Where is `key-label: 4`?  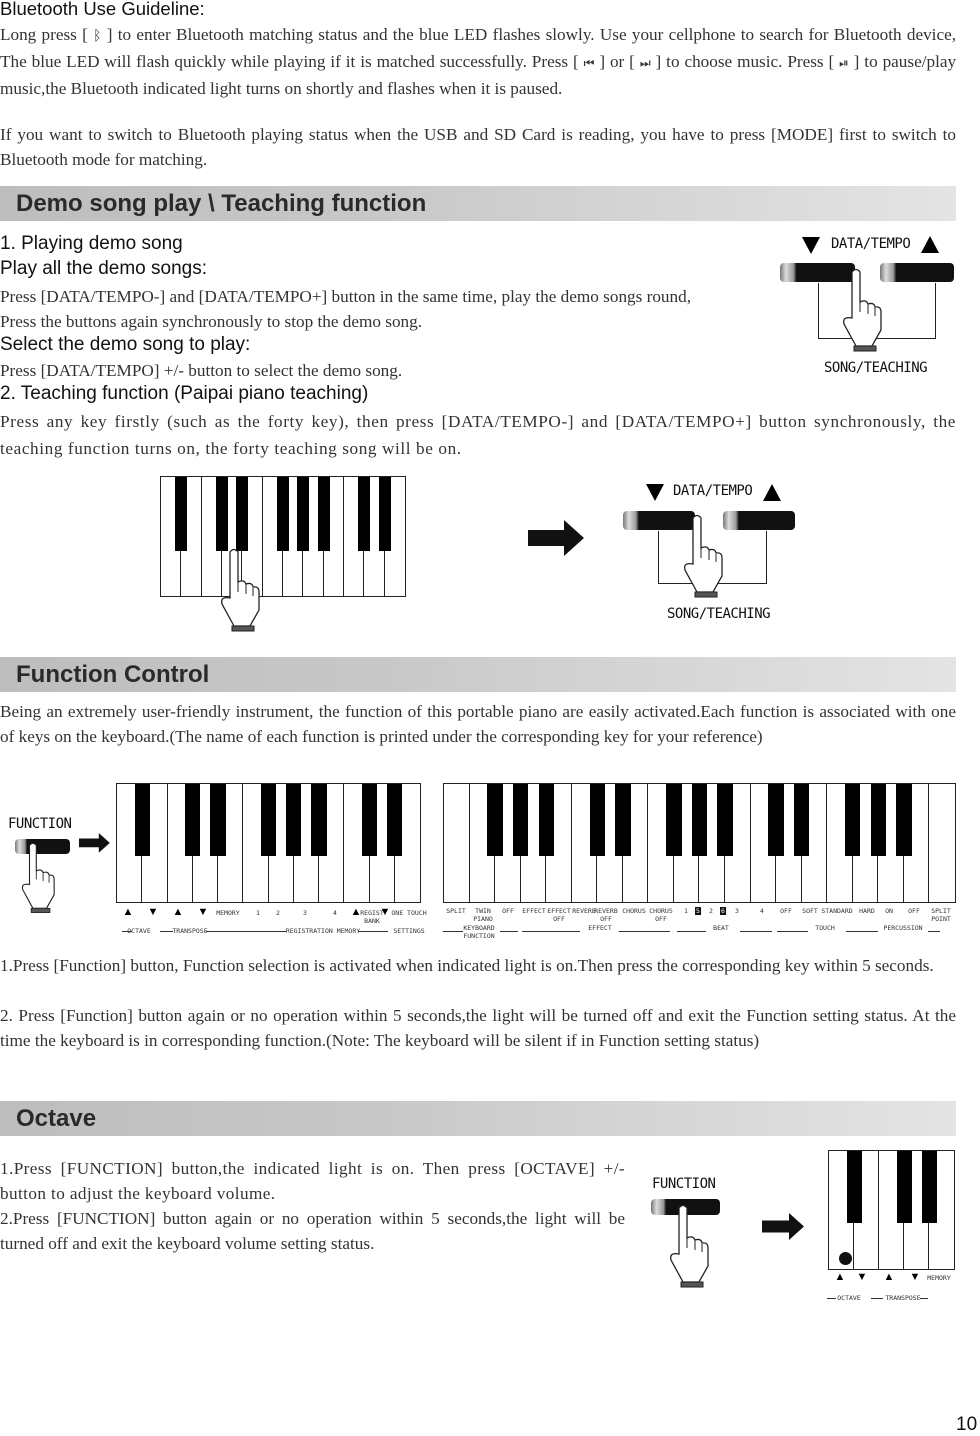
key-label: 4 is located at coordinates (335, 913).